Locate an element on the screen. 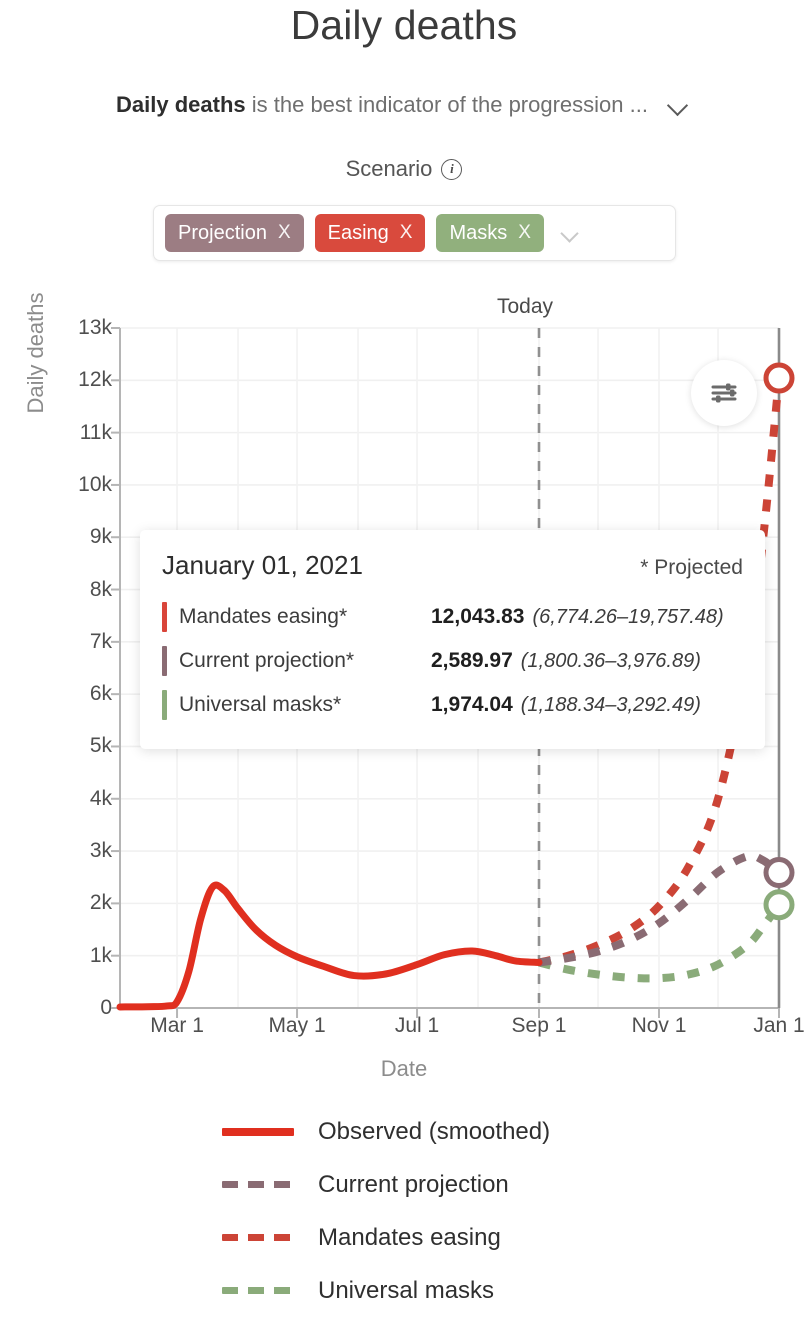 This screenshot has width=808, height=1322. sliders-icon is located at coordinates (724, 393).